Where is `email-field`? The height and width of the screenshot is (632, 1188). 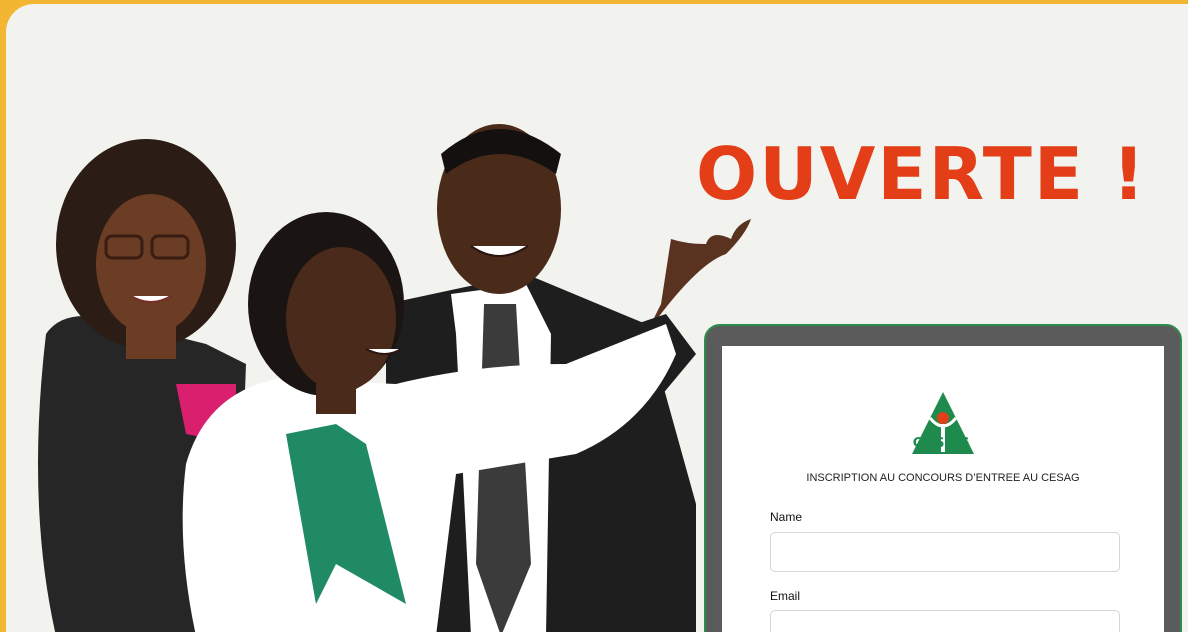 email-field is located at coordinates (945, 621).